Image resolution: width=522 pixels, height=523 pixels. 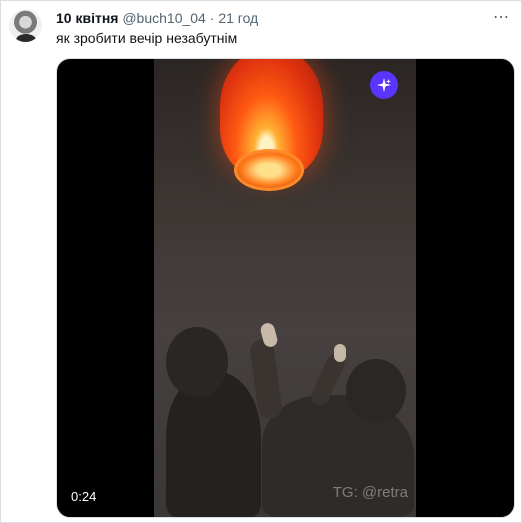 What do you see at coordinates (164, 18) in the screenshot?
I see `handle: @buch10_04` at bounding box center [164, 18].